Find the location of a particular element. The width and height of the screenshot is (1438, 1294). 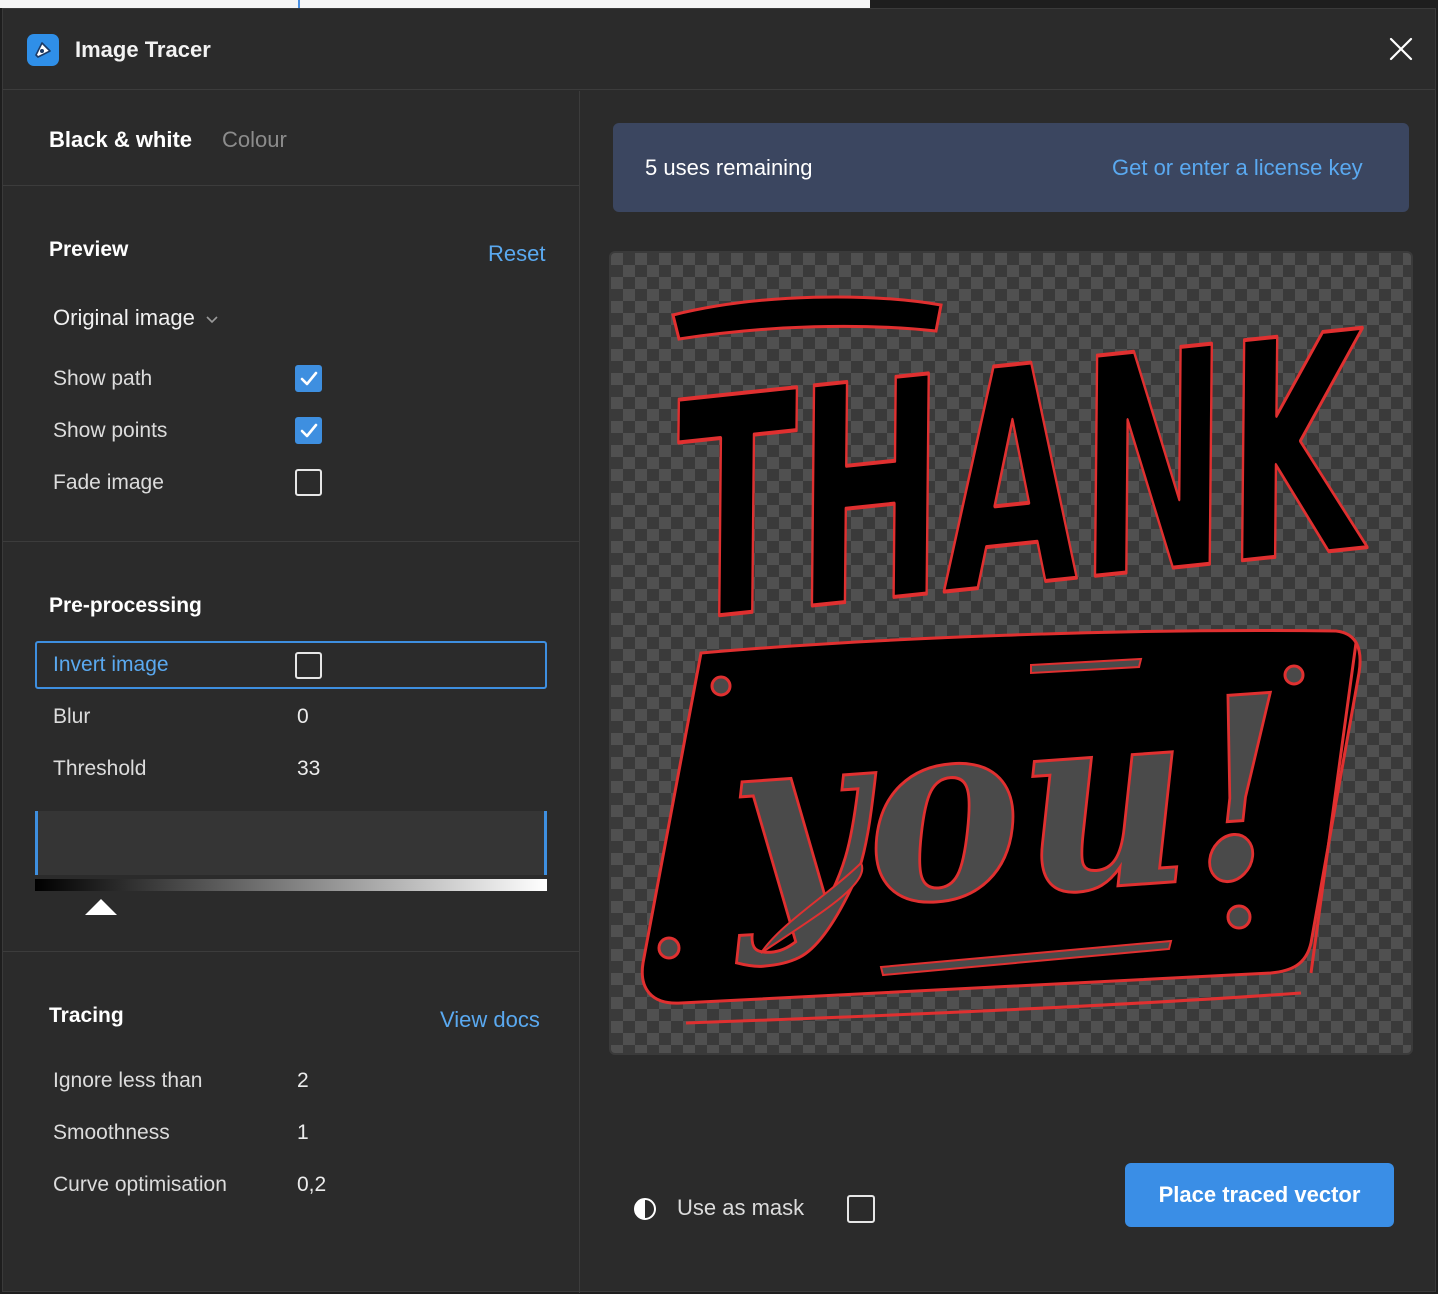

background-guide-line is located at coordinates (299, 4).